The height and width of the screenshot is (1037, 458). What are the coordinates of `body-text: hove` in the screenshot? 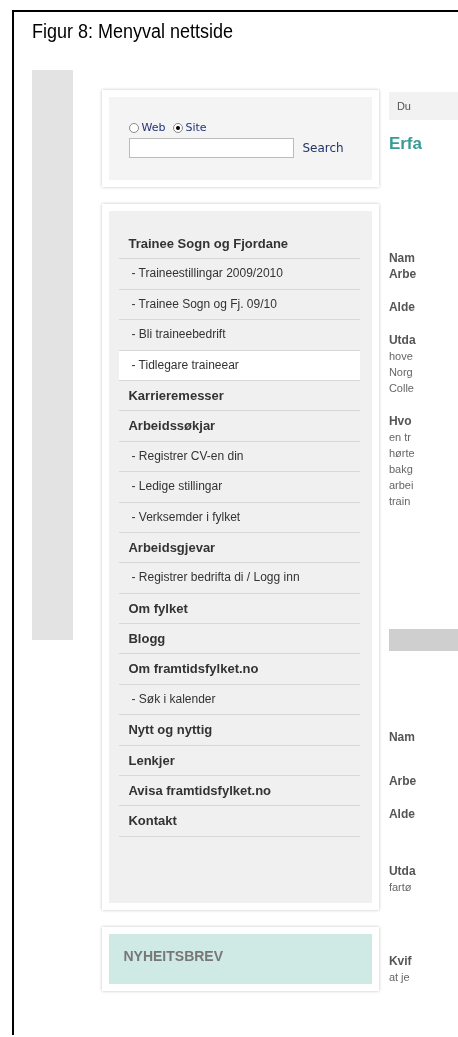 It's located at (401, 356).